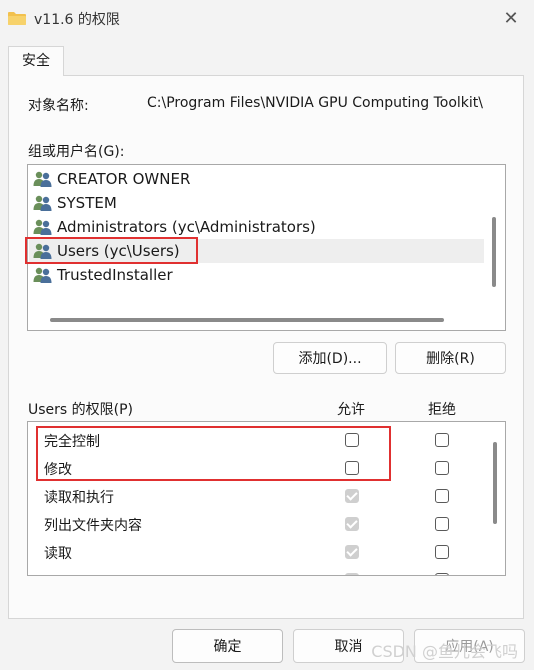  I want to click on object-name-label: 对象名称:, so click(58, 106).